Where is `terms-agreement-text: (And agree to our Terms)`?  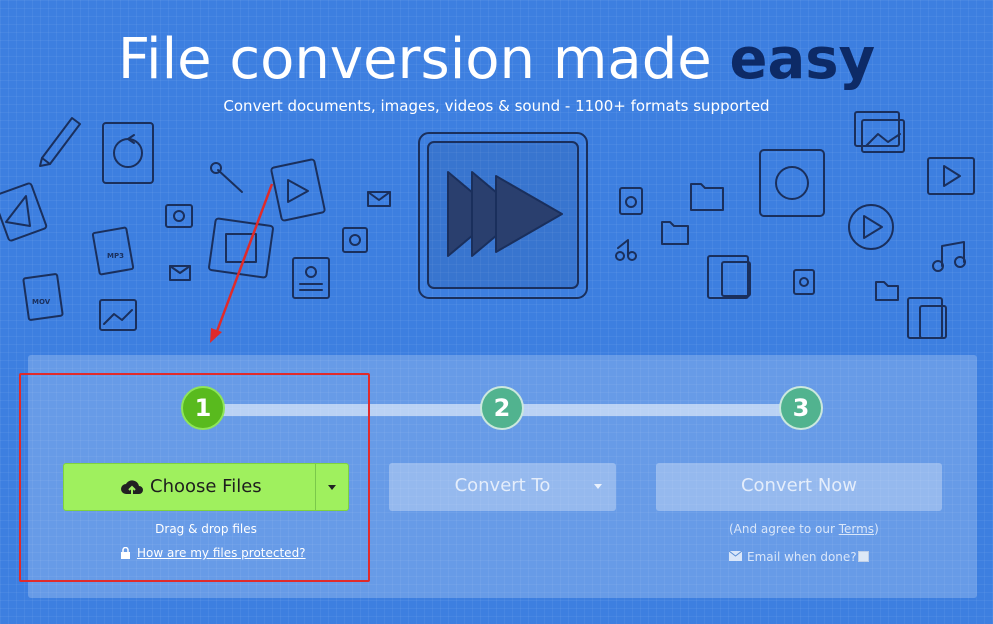
terms-agreement-text: (And agree to our Terms) is located at coordinates (804, 529).